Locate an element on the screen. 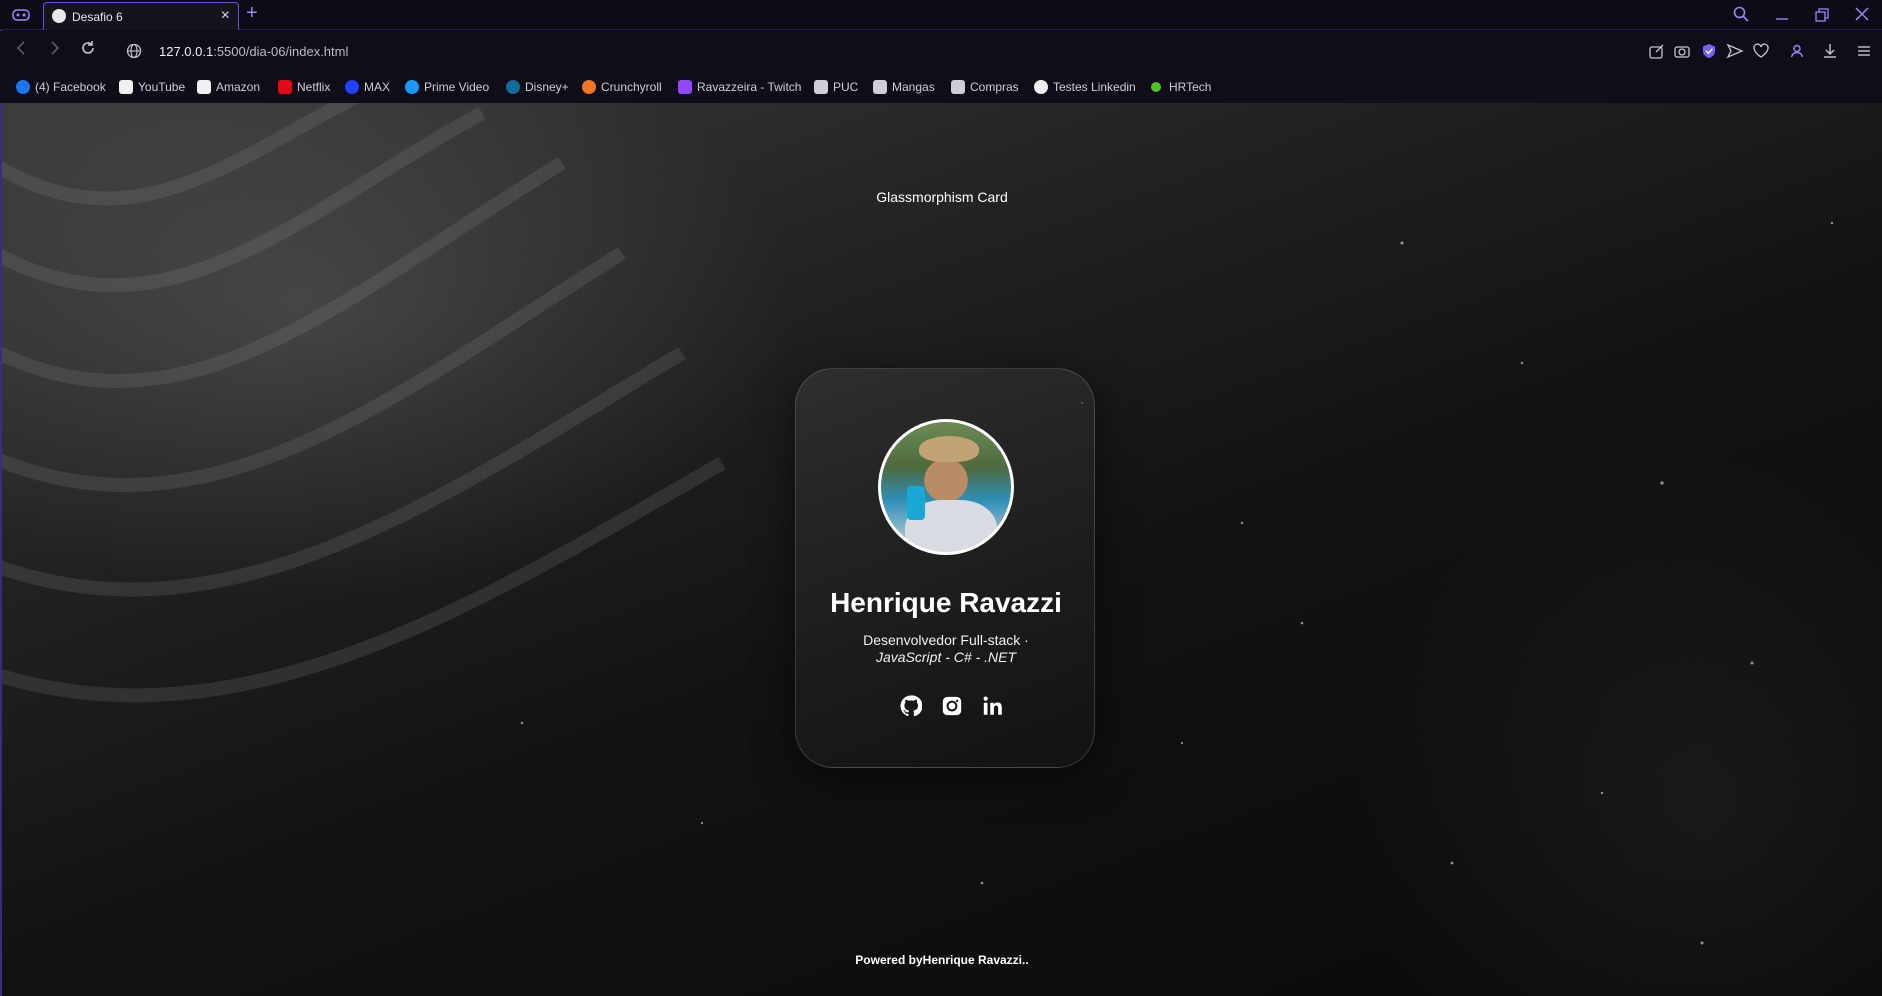 The width and height of the screenshot is (1882, 996). linkedin-icon is located at coordinates (993, 706).